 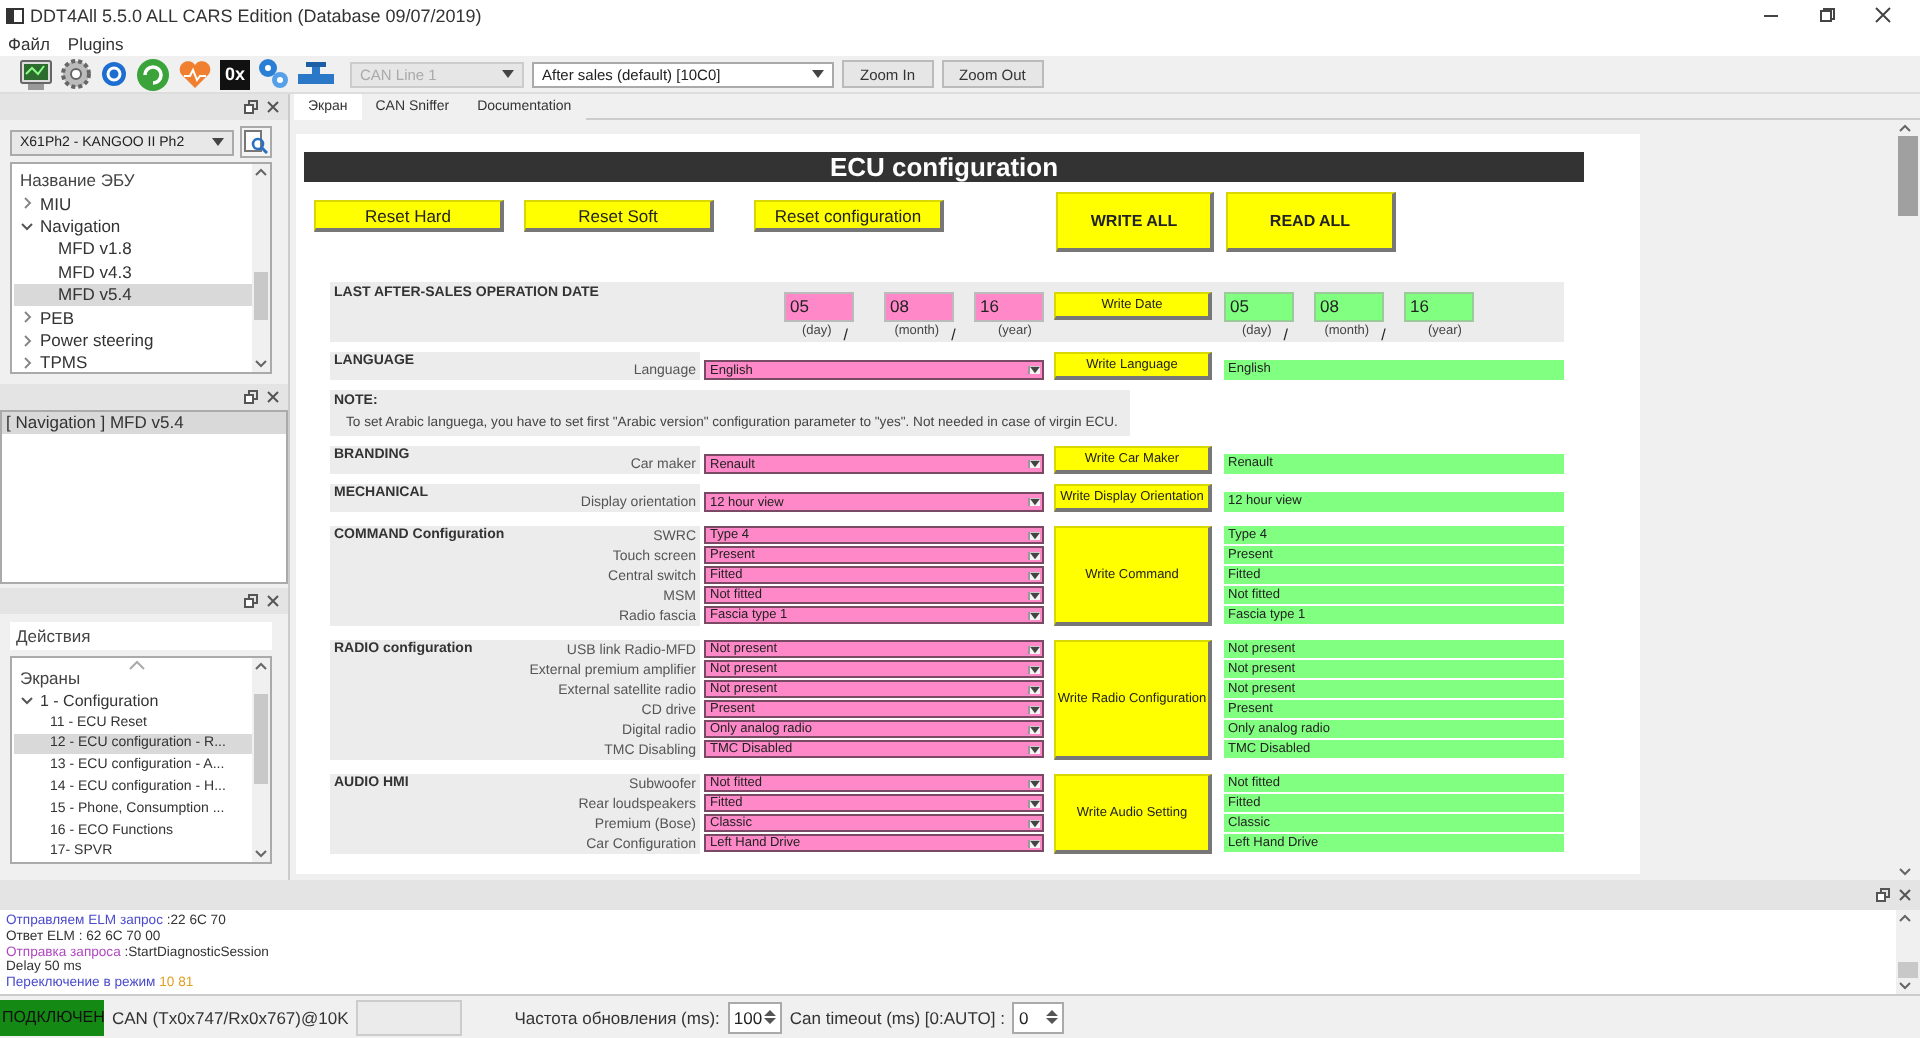 What do you see at coordinates (133, 317) in the screenshot?
I see `tree-item: PEB` at bounding box center [133, 317].